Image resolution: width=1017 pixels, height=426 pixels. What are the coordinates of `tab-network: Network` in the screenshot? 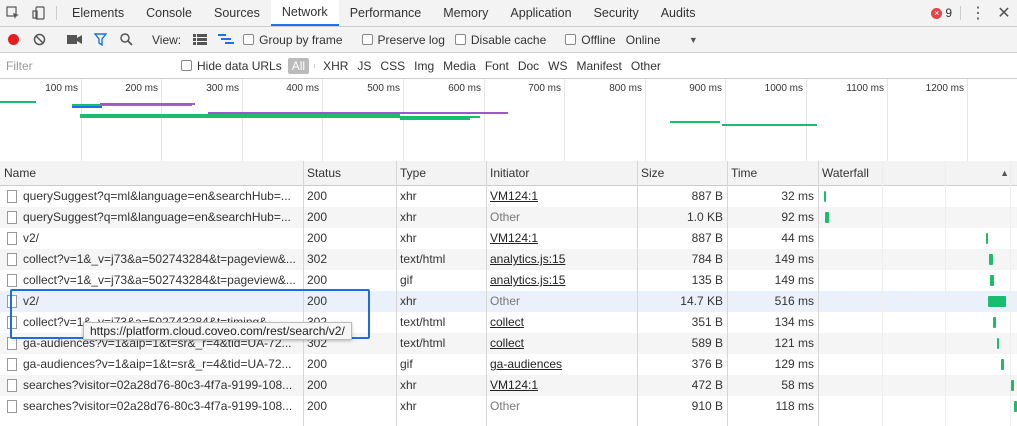 It's located at (304, 13).